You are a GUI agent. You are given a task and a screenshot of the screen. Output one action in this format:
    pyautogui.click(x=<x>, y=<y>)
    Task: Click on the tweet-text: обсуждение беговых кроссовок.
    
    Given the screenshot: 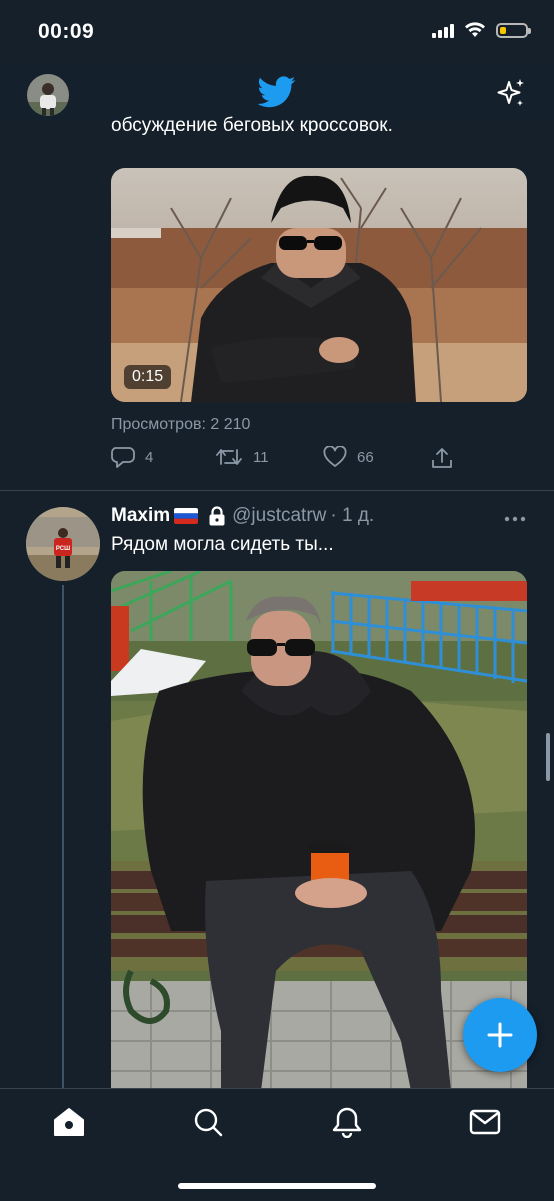 What is the action you would take?
    pyautogui.click(x=252, y=125)
    